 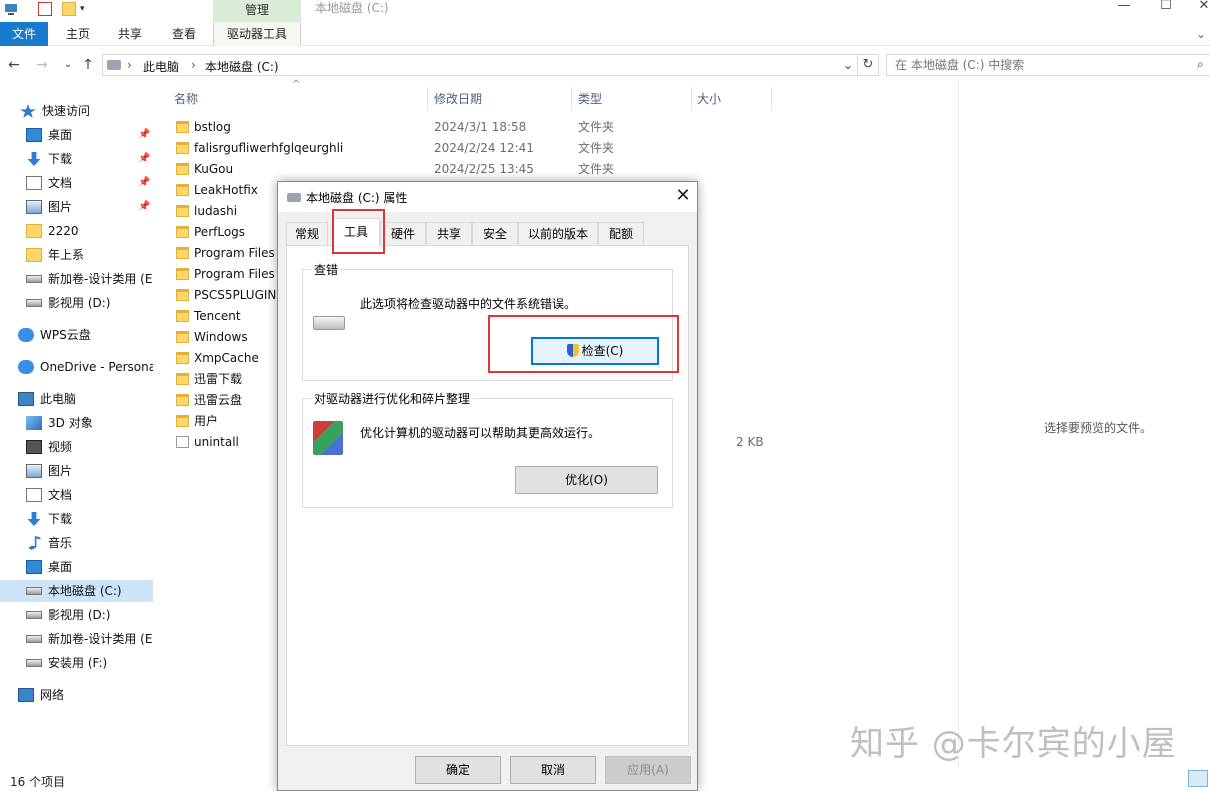 I want to click on column-header-date: 修改日期, so click(x=458, y=98).